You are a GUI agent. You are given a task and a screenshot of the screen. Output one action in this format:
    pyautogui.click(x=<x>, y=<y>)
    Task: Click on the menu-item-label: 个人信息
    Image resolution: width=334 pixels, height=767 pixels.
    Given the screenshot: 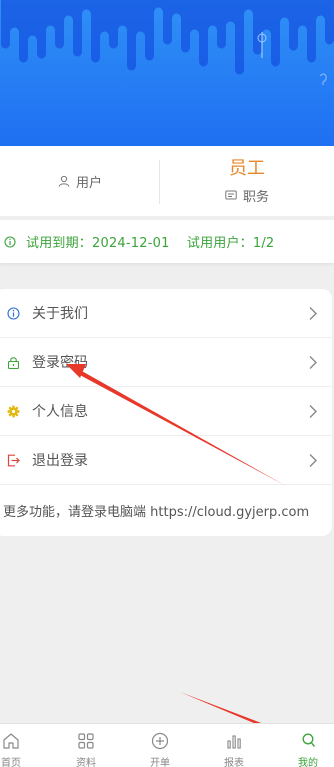 What is the action you would take?
    pyautogui.click(x=60, y=412)
    